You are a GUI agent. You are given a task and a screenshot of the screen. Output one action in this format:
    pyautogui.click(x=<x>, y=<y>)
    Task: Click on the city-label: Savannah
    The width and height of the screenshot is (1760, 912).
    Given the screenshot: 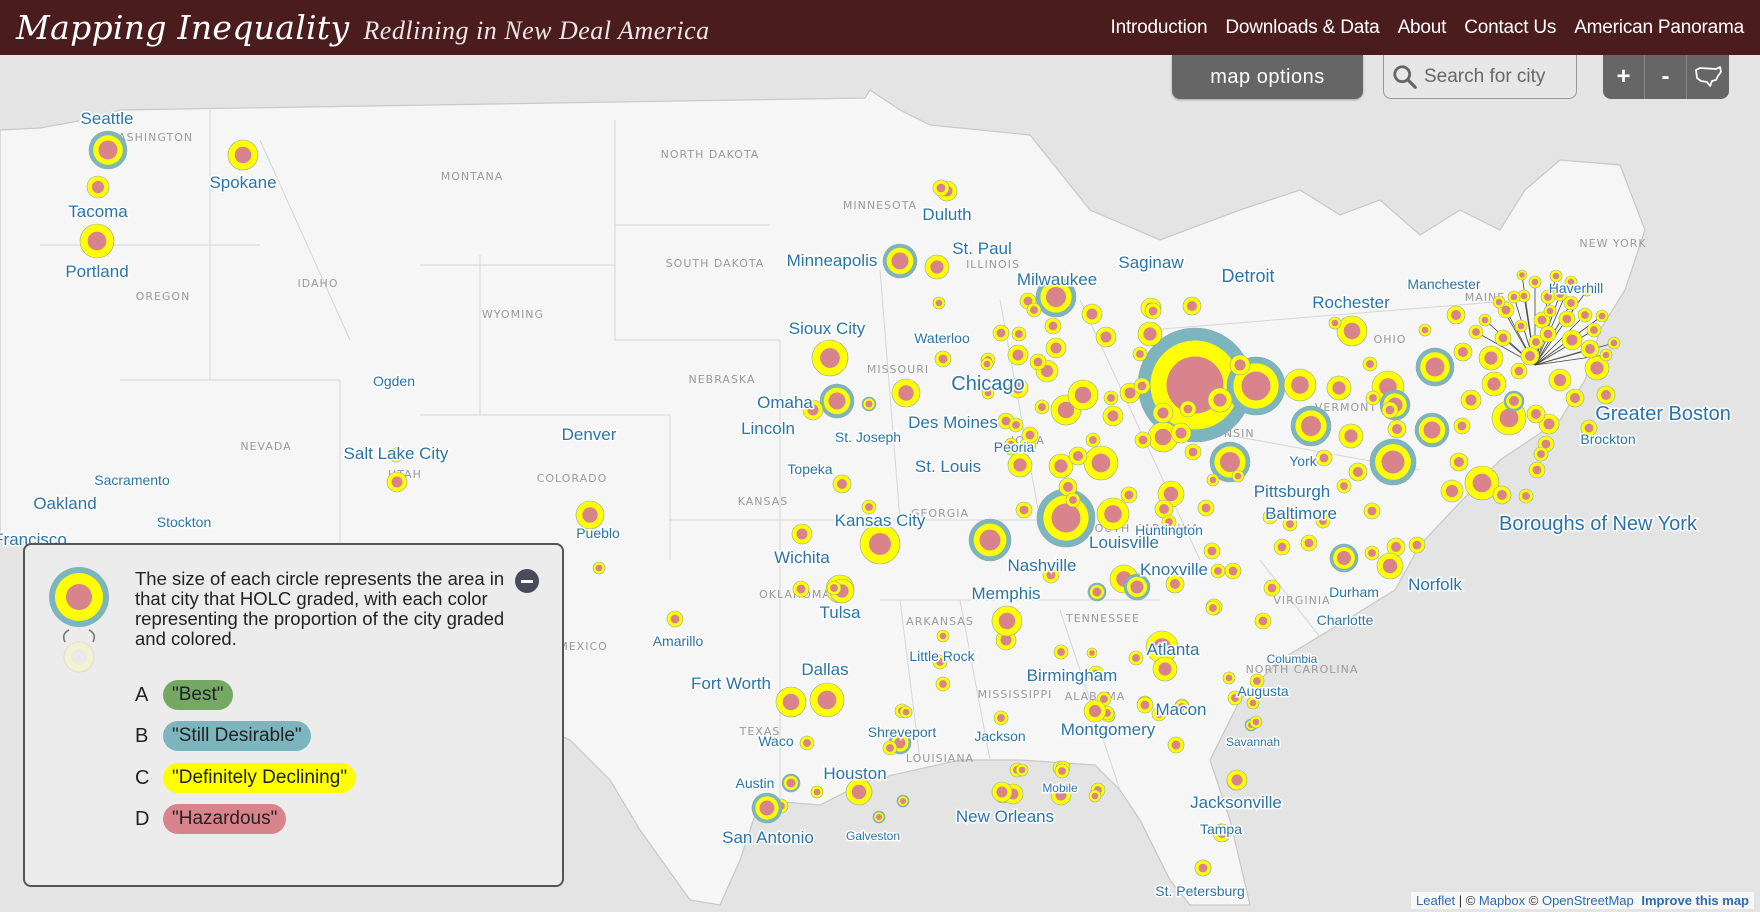 What is the action you would take?
    pyautogui.click(x=1252, y=742)
    